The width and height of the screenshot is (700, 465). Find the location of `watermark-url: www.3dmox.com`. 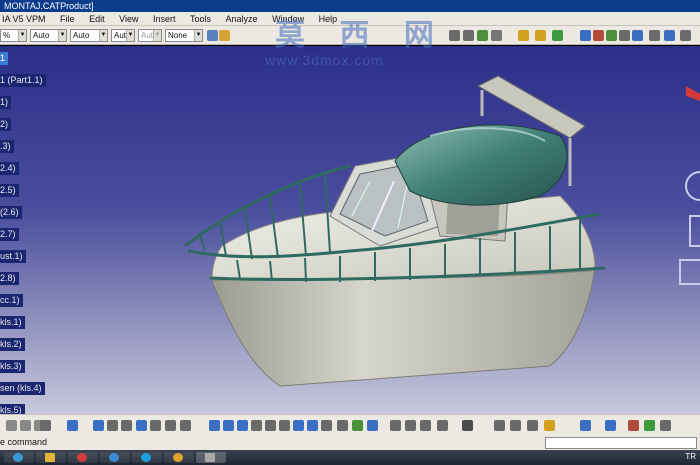

watermark-url: www.3dmox.com is located at coordinates (324, 60).